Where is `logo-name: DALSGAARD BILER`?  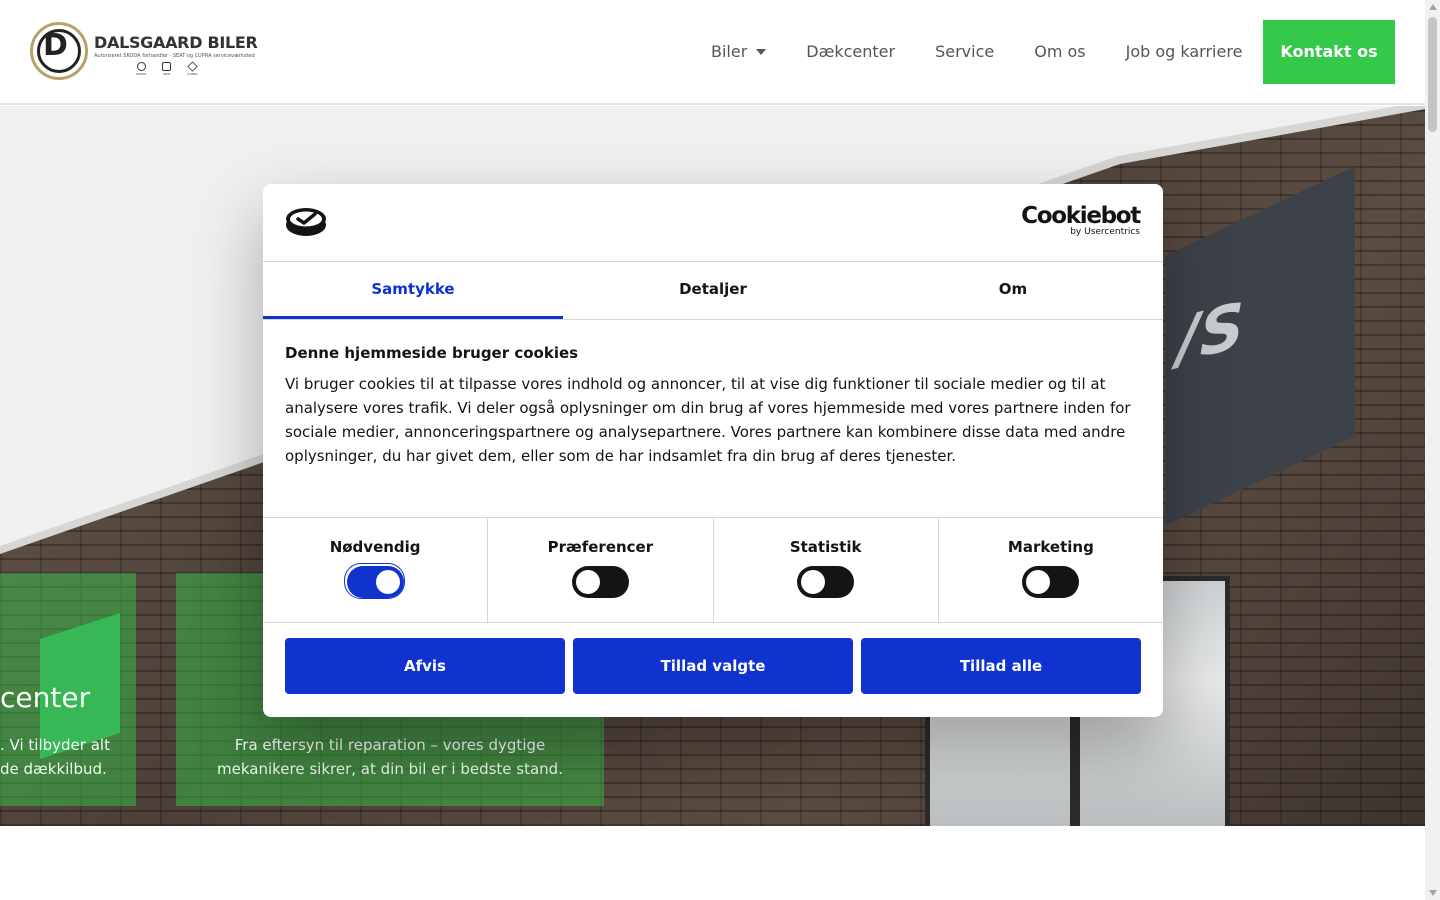
logo-name: DALSGAARD BILER is located at coordinates (176, 42).